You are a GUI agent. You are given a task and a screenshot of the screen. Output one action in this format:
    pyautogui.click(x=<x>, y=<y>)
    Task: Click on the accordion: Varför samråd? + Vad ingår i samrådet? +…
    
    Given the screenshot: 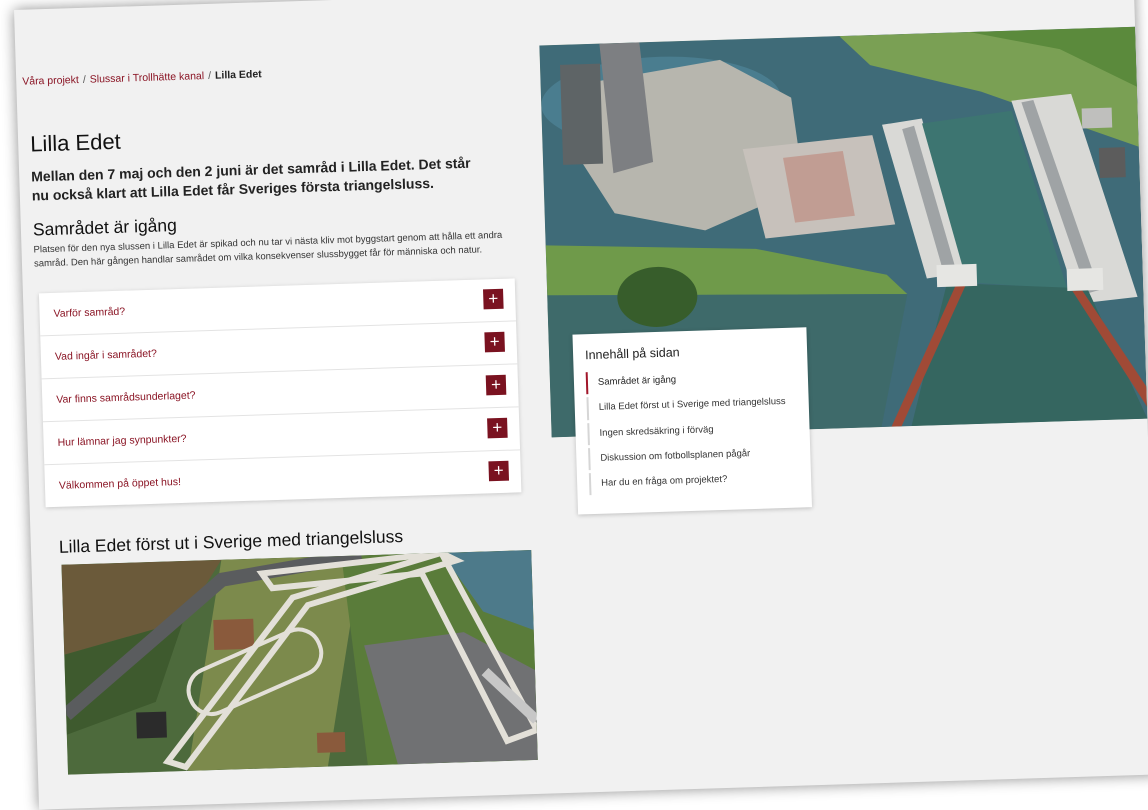 What is the action you would take?
    pyautogui.click(x=280, y=393)
    